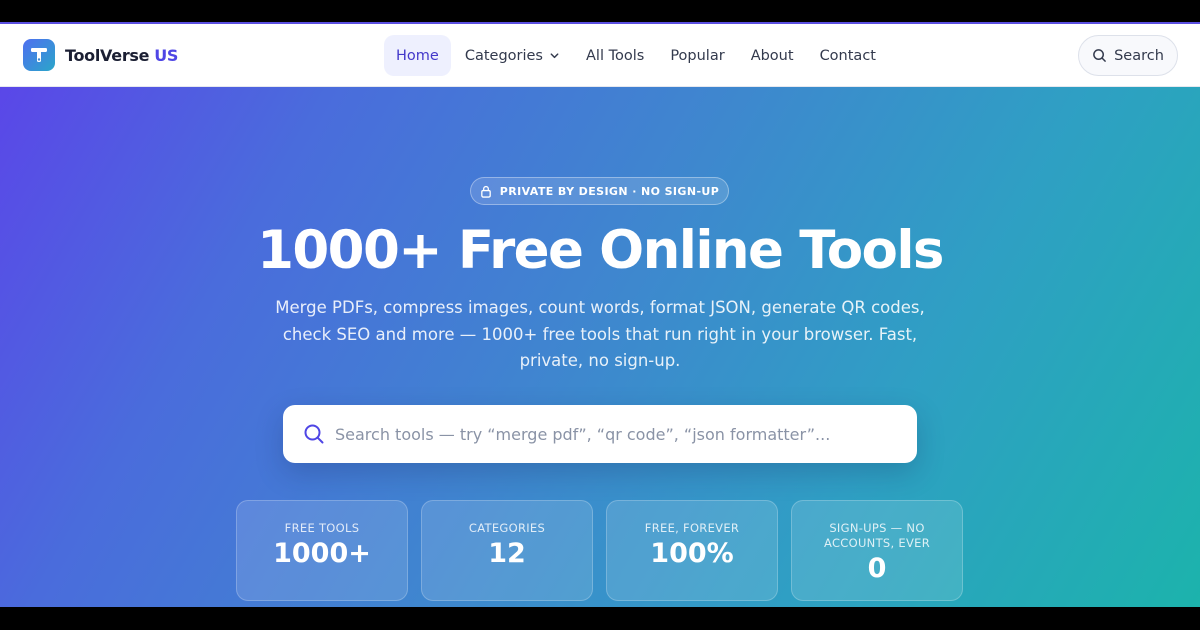 Image resolution: width=1200 pixels, height=630 pixels. I want to click on nav-item-popular: Popular, so click(697, 55).